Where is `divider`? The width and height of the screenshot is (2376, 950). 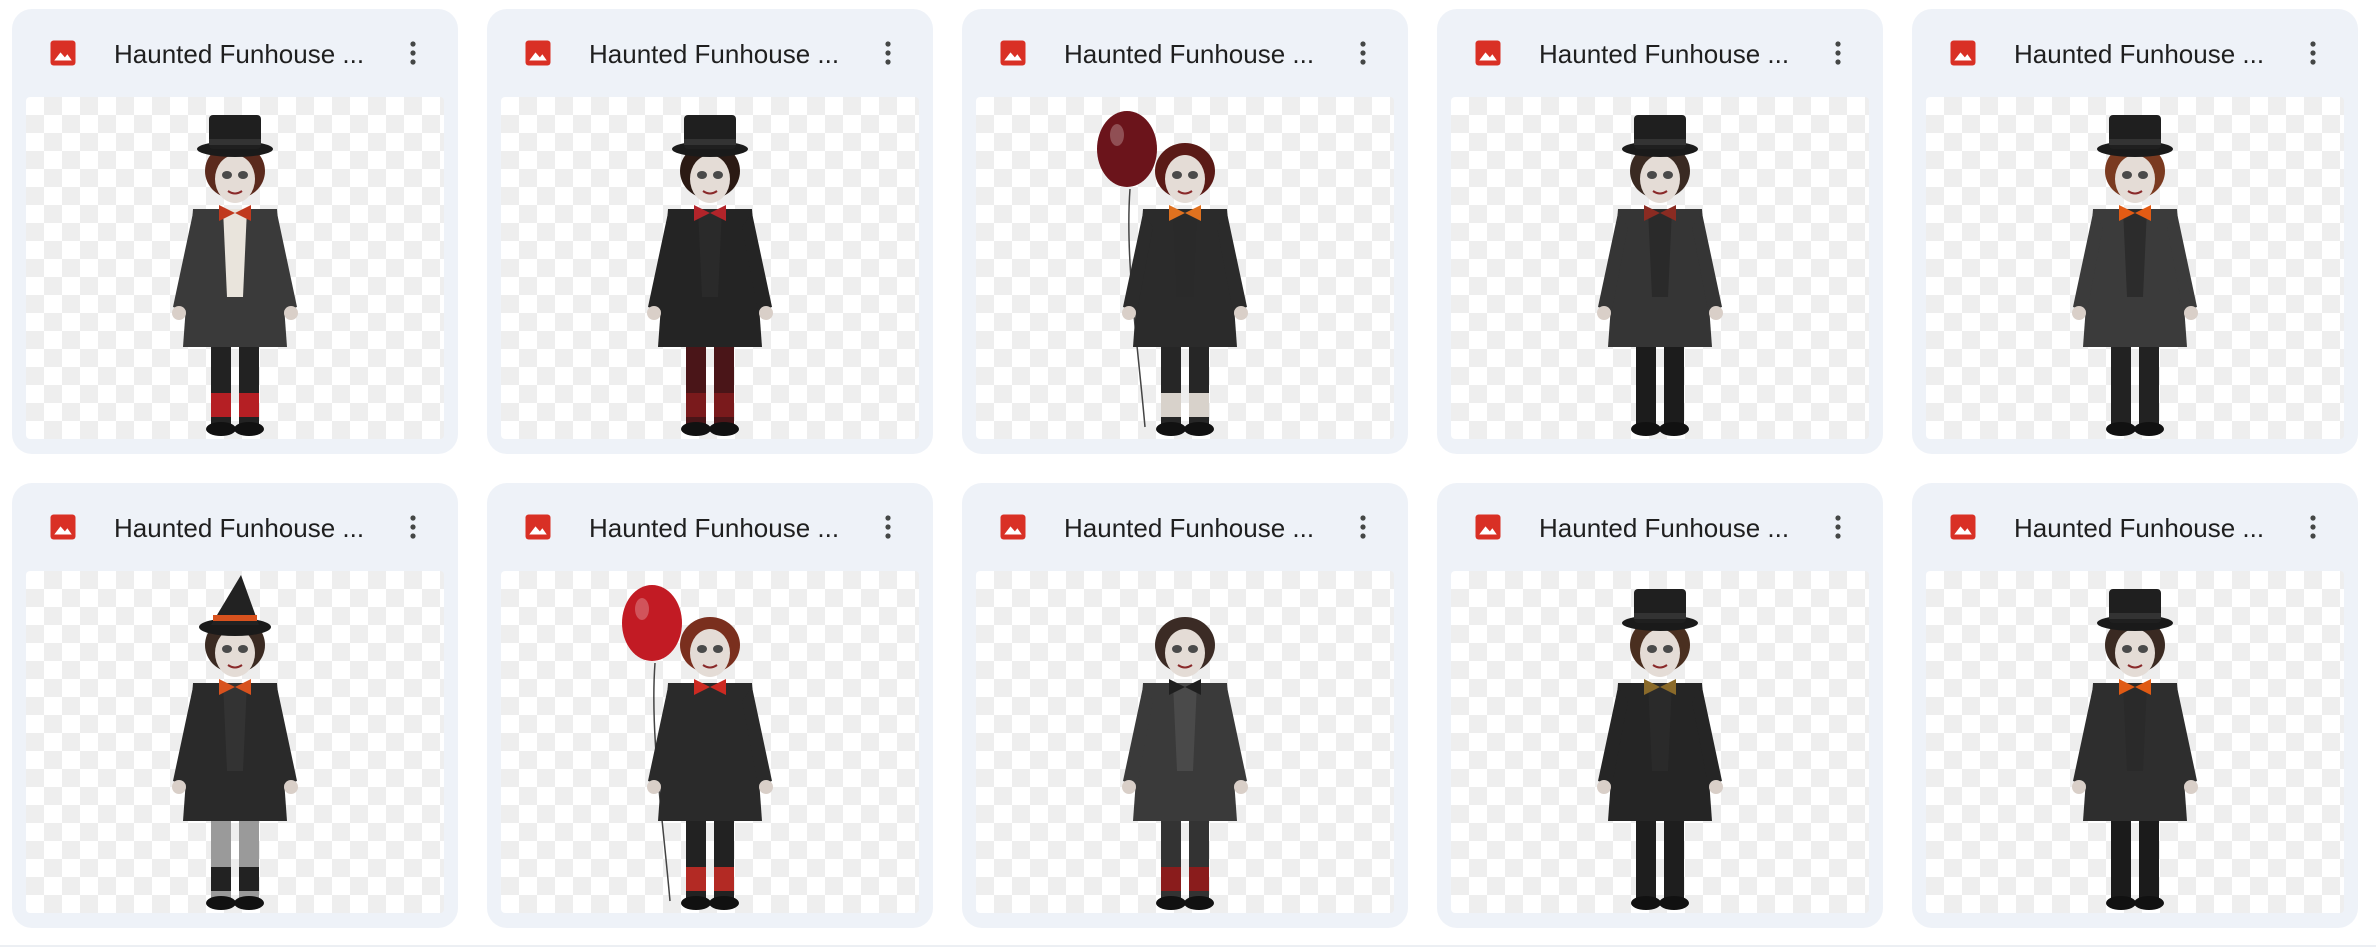 divider is located at coordinates (1188, 946).